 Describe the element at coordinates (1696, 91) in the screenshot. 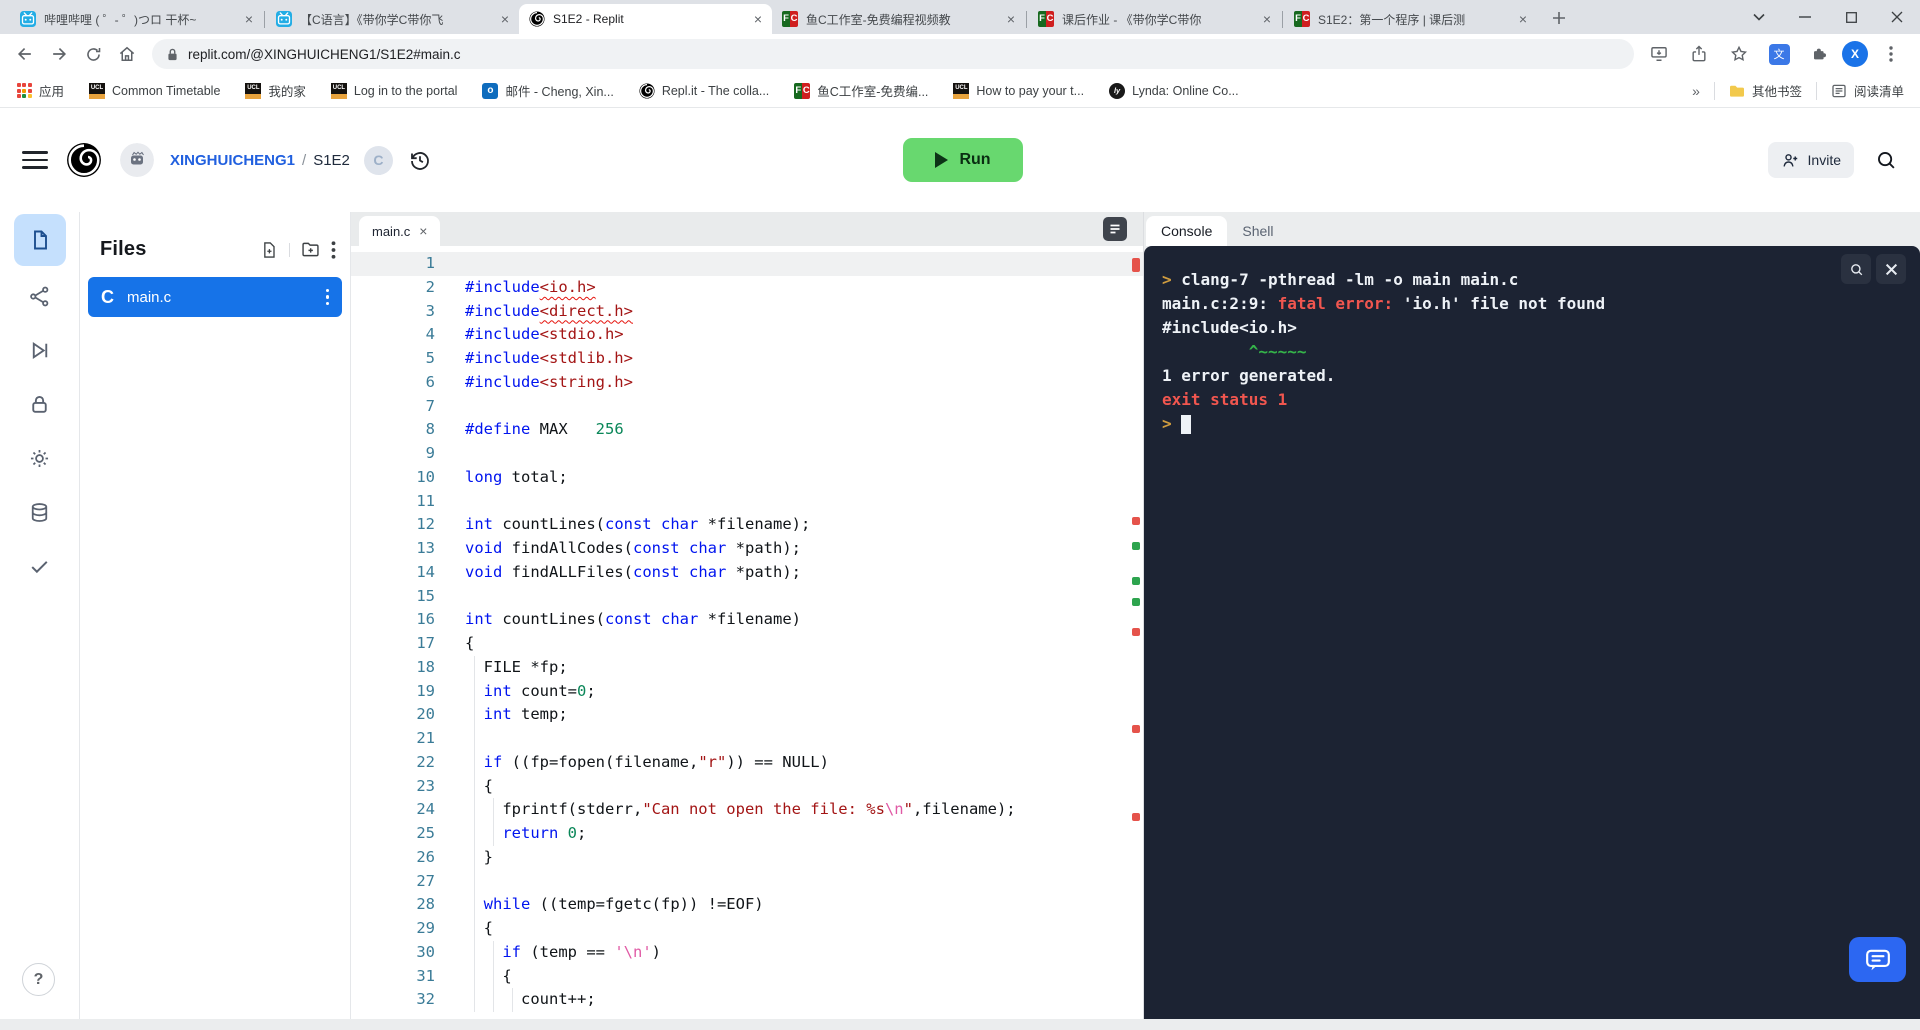

I see `bookmarks-overflow-chevron: »` at that location.